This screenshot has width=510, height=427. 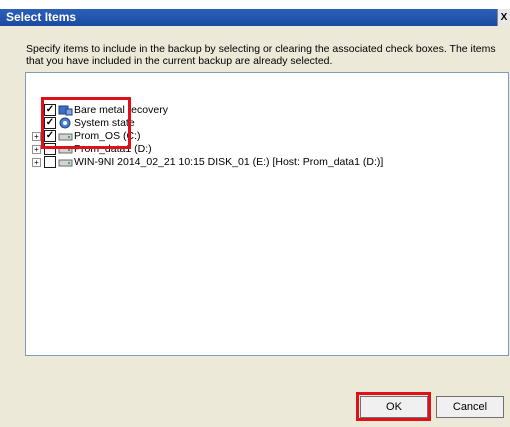 I want to click on top-strip, so click(x=255, y=4).